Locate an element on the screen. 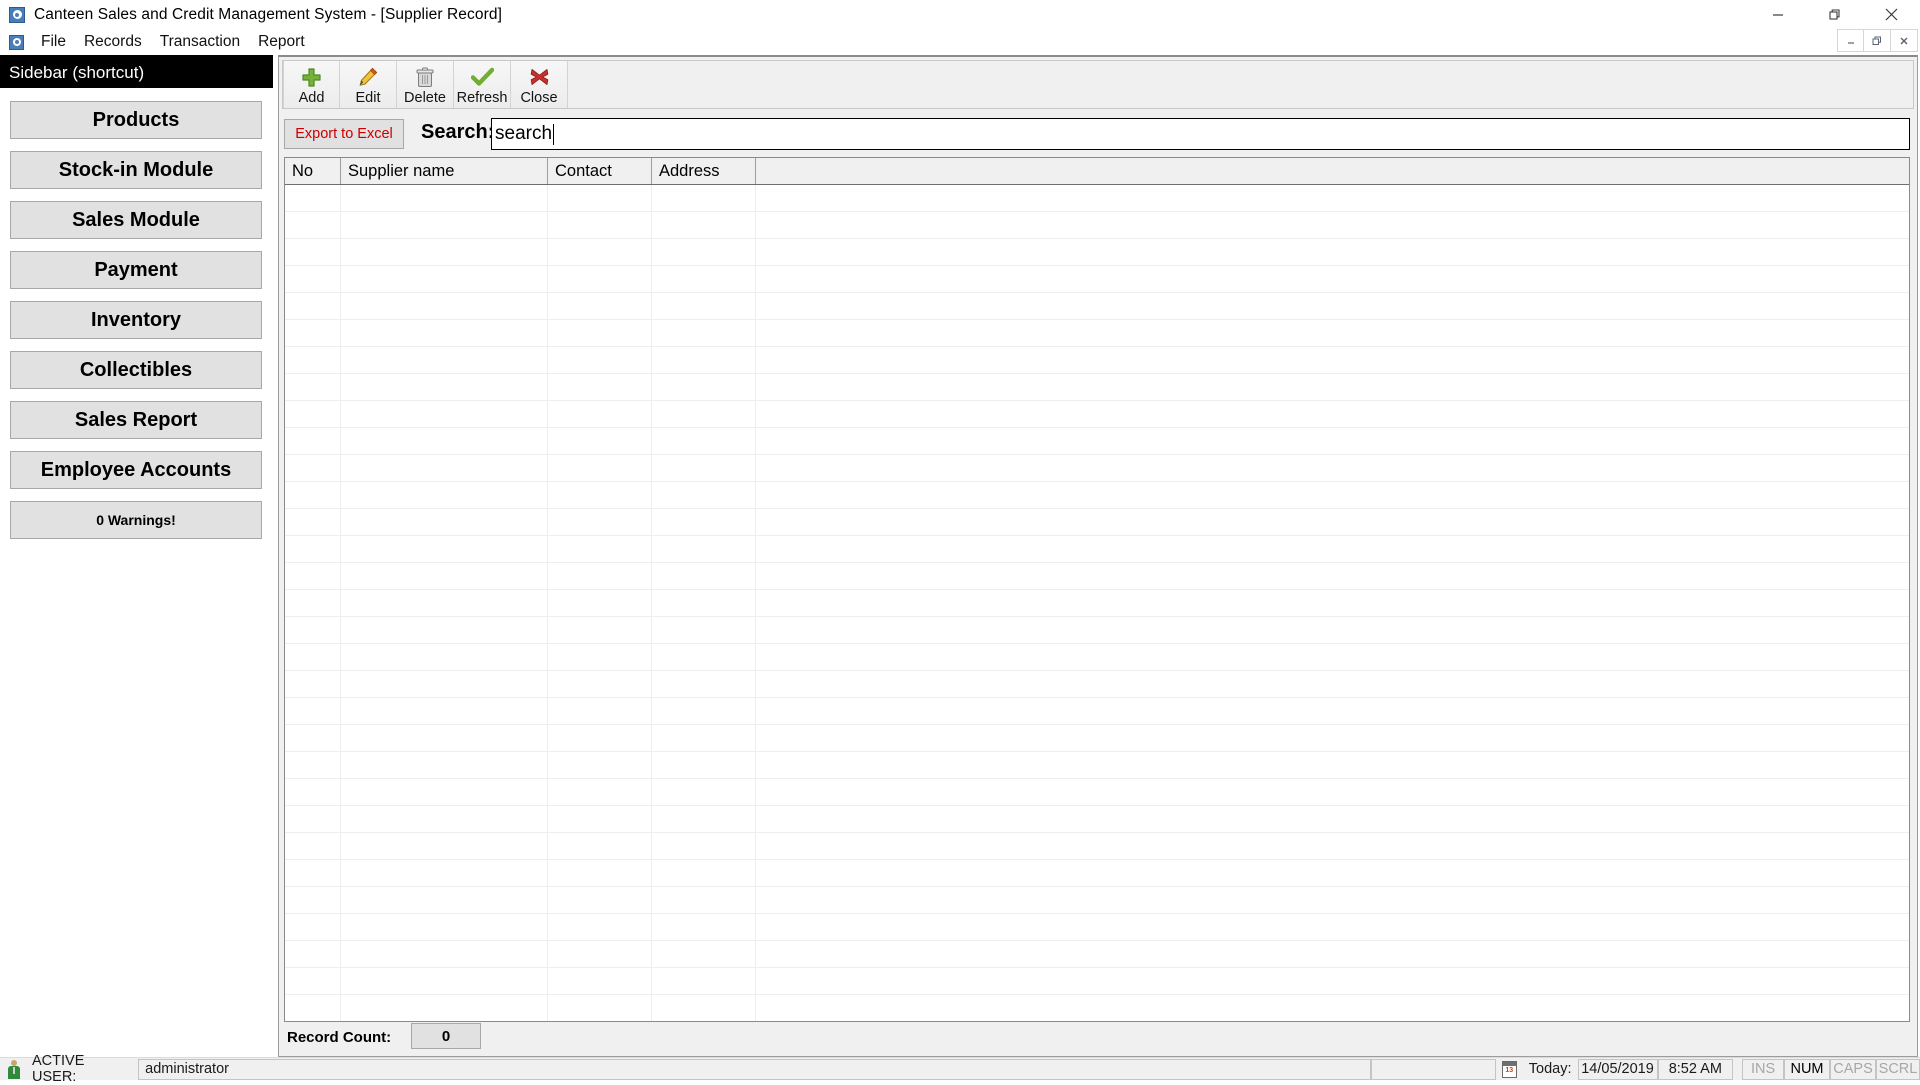 This screenshot has height=1085, width=1920. grid-column-no: No is located at coordinates (313, 171).